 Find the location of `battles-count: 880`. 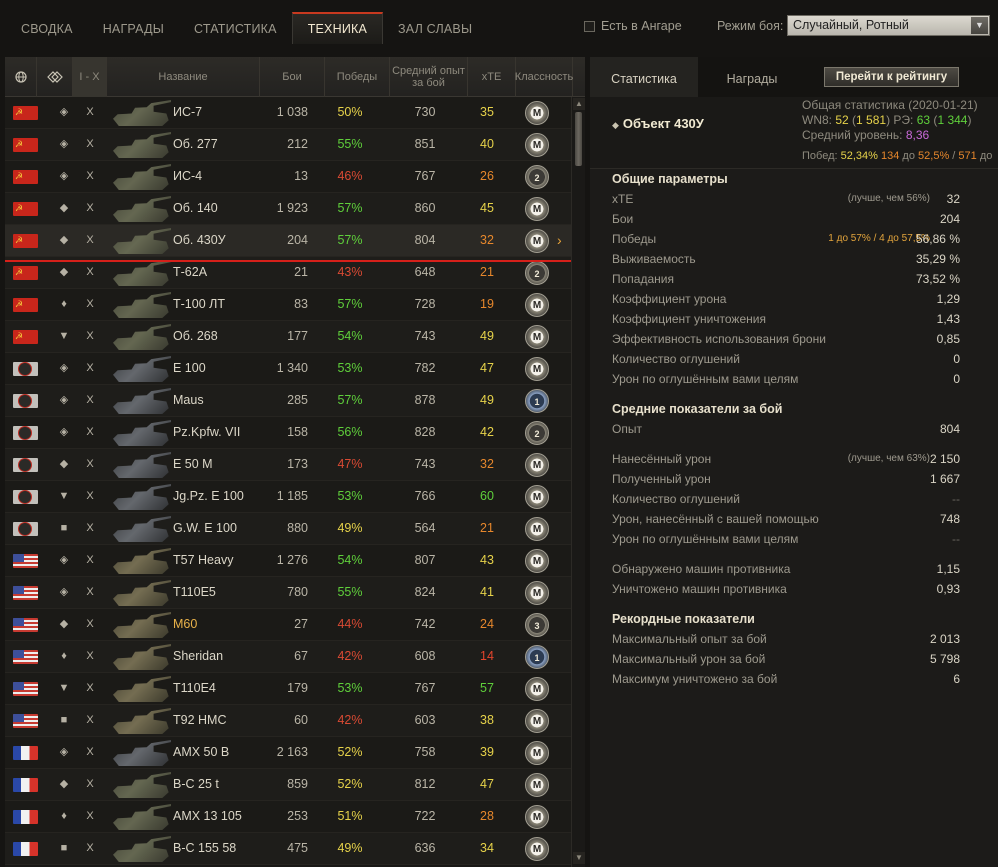

battles-count: 880 is located at coordinates (297, 528).